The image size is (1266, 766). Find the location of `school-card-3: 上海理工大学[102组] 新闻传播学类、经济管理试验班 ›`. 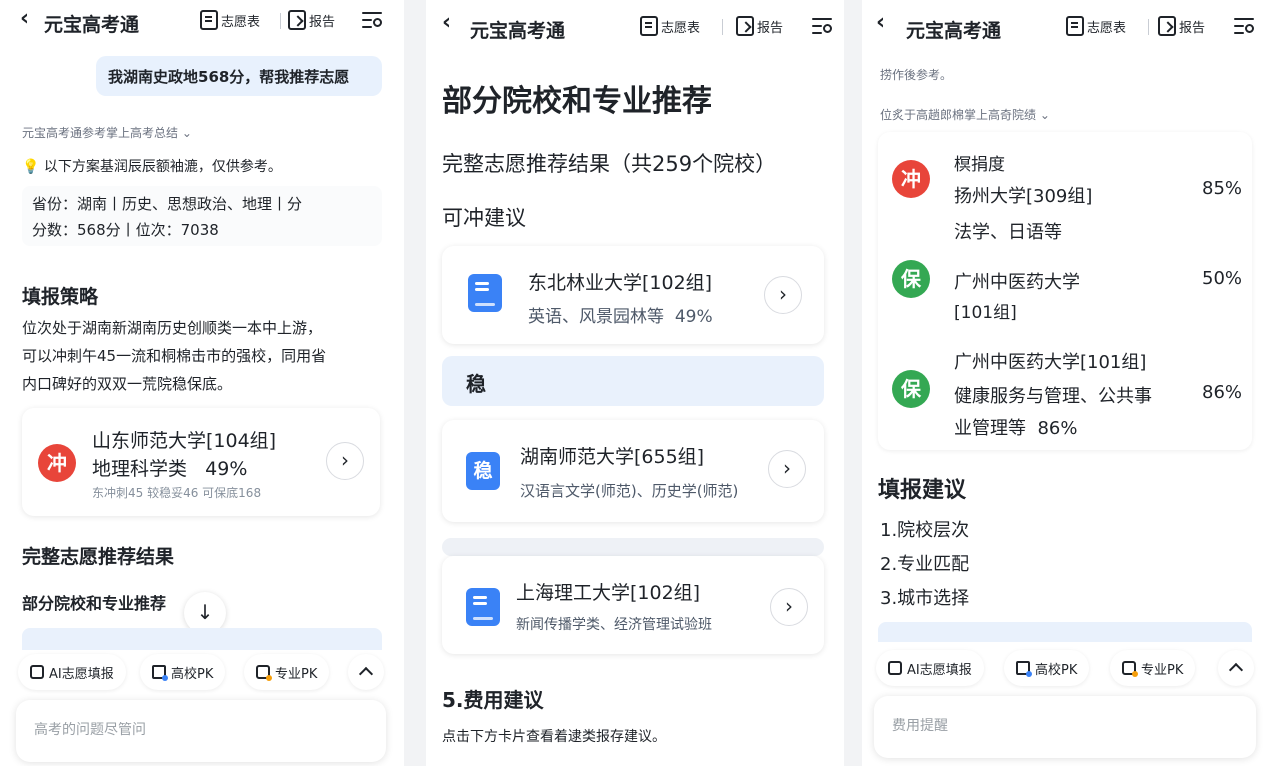

school-card-3: 上海理工大学[102组] 新闻传播学类、经济管理试验班 › is located at coordinates (633, 605).